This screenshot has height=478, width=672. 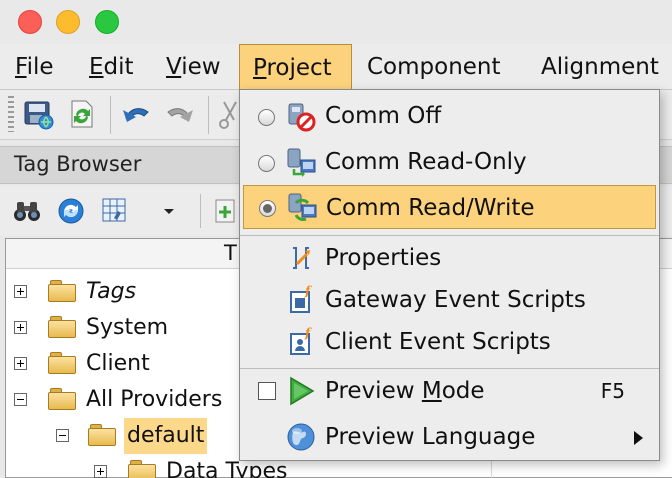 What do you see at coordinates (301, 340) in the screenshot?
I see `client-scripts-icon: f` at bounding box center [301, 340].